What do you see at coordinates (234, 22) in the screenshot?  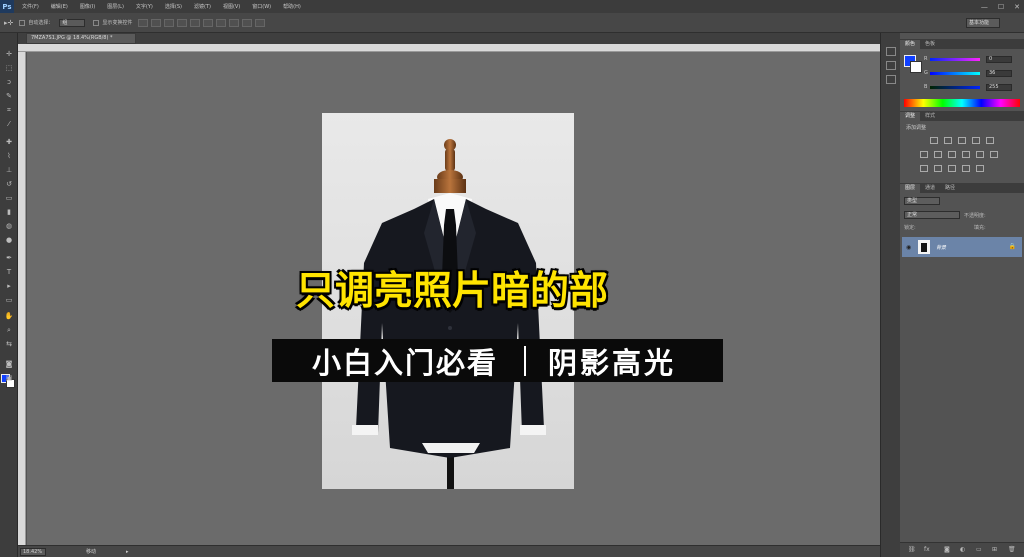 I see `distribute-middle-button` at bounding box center [234, 22].